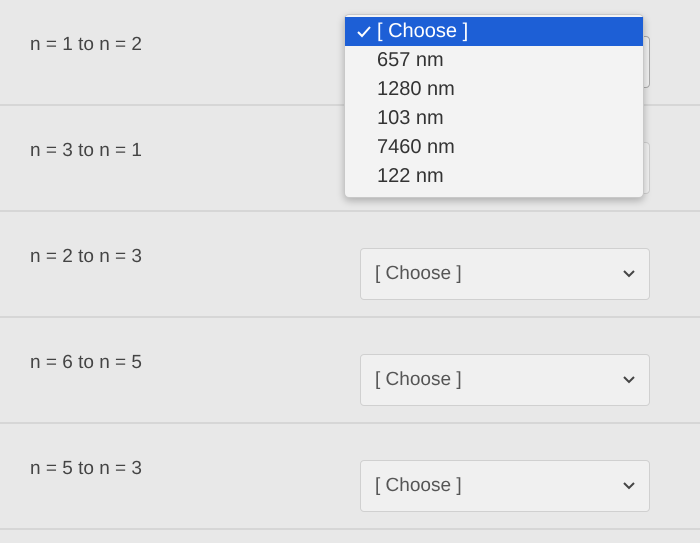 The width and height of the screenshot is (700, 543). Describe the element at coordinates (494, 89) in the screenshot. I see `dropdown-option: 1280 nm` at that location.